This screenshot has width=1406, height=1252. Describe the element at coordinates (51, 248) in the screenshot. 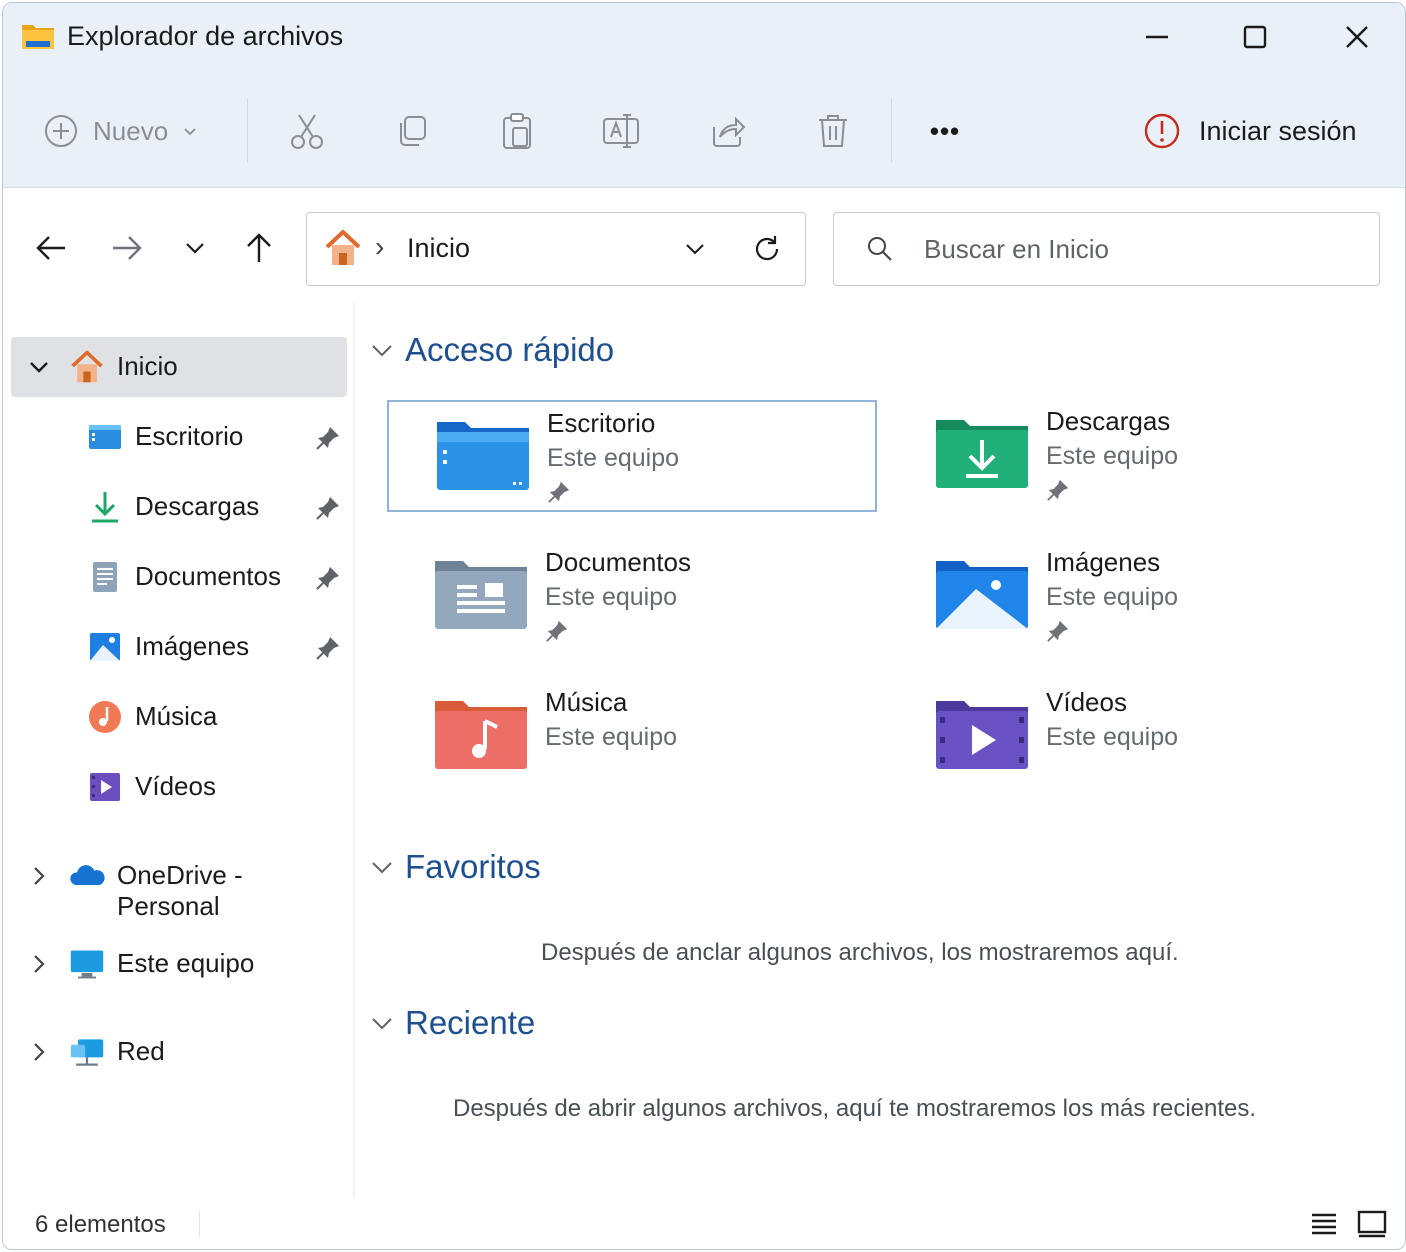

I see `back-button` at that location.